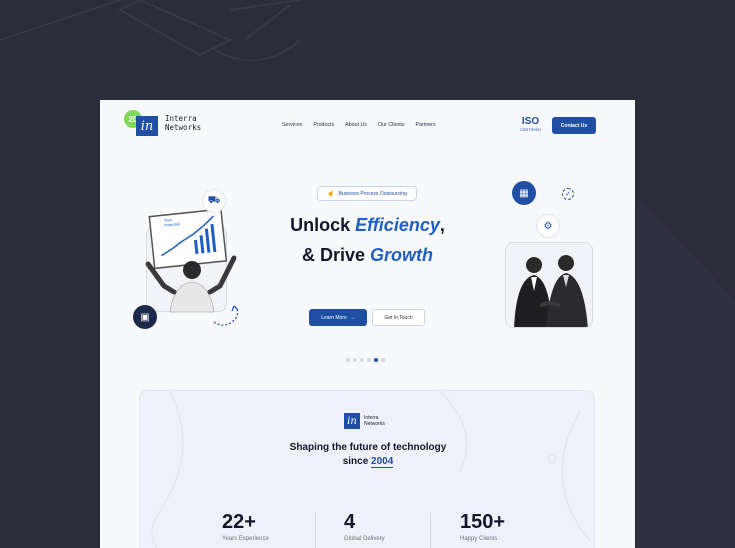  I want to click on iso-subtitle: CERTIFIED, so click(531, 129).